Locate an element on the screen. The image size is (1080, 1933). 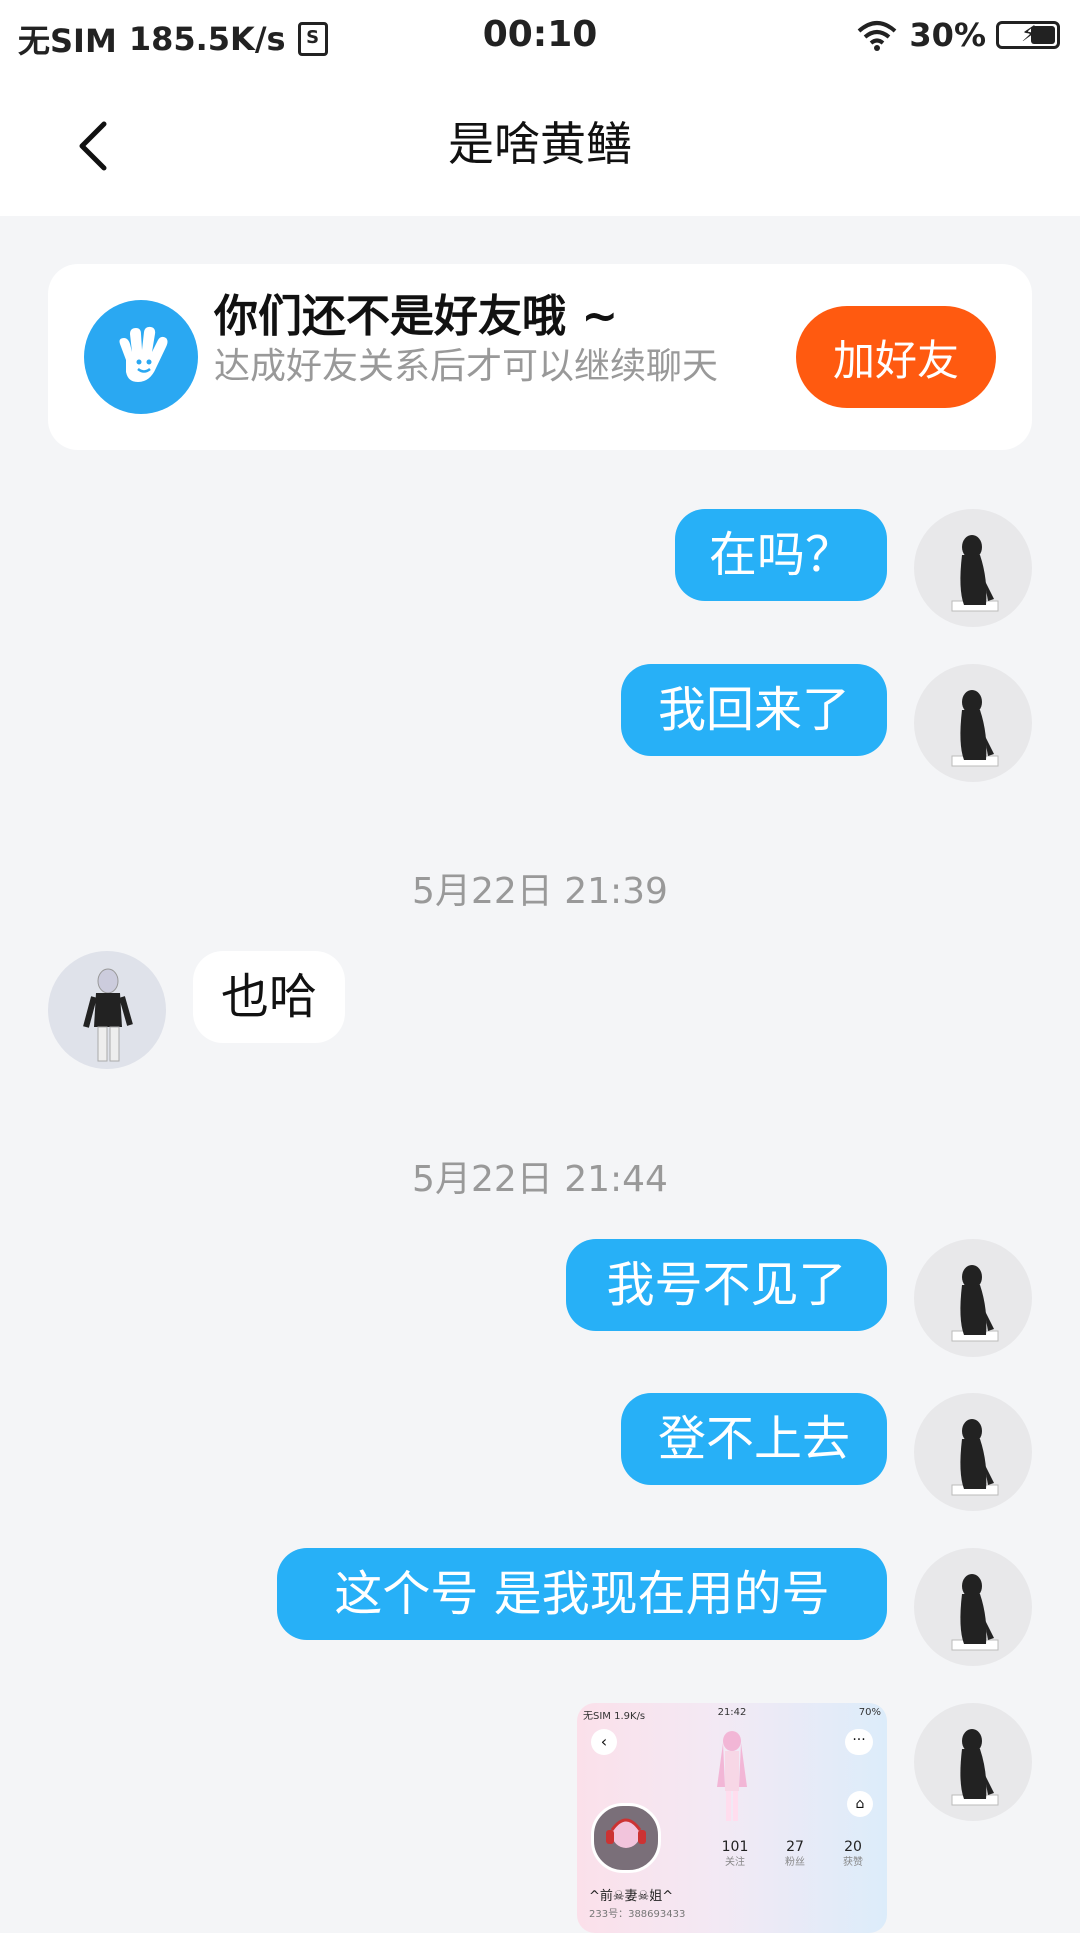
incoming-message-bubble: 也哈 is located at coordinates (269, 997).